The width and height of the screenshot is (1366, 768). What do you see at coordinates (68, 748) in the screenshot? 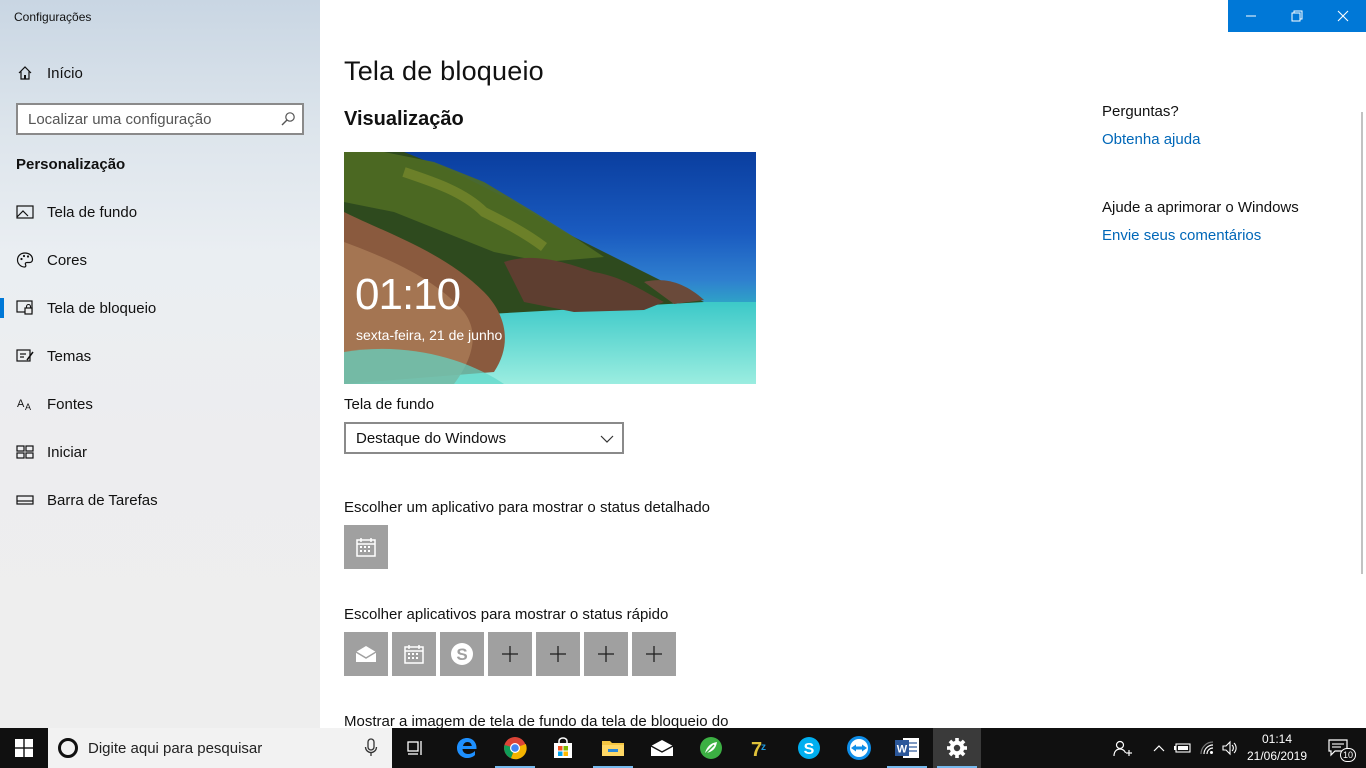
I see `cortana-icon` at bounding box center [68, 748].